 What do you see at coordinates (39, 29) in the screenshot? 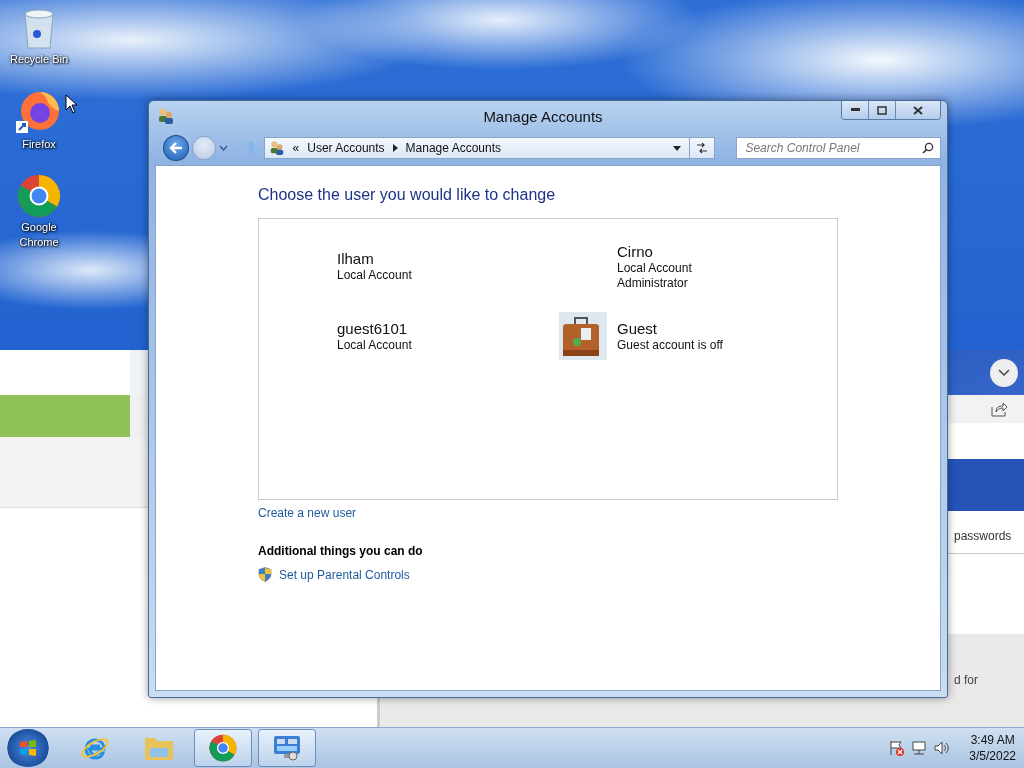
I see `recycle-bin-icon` at bounding box center [39, 29].